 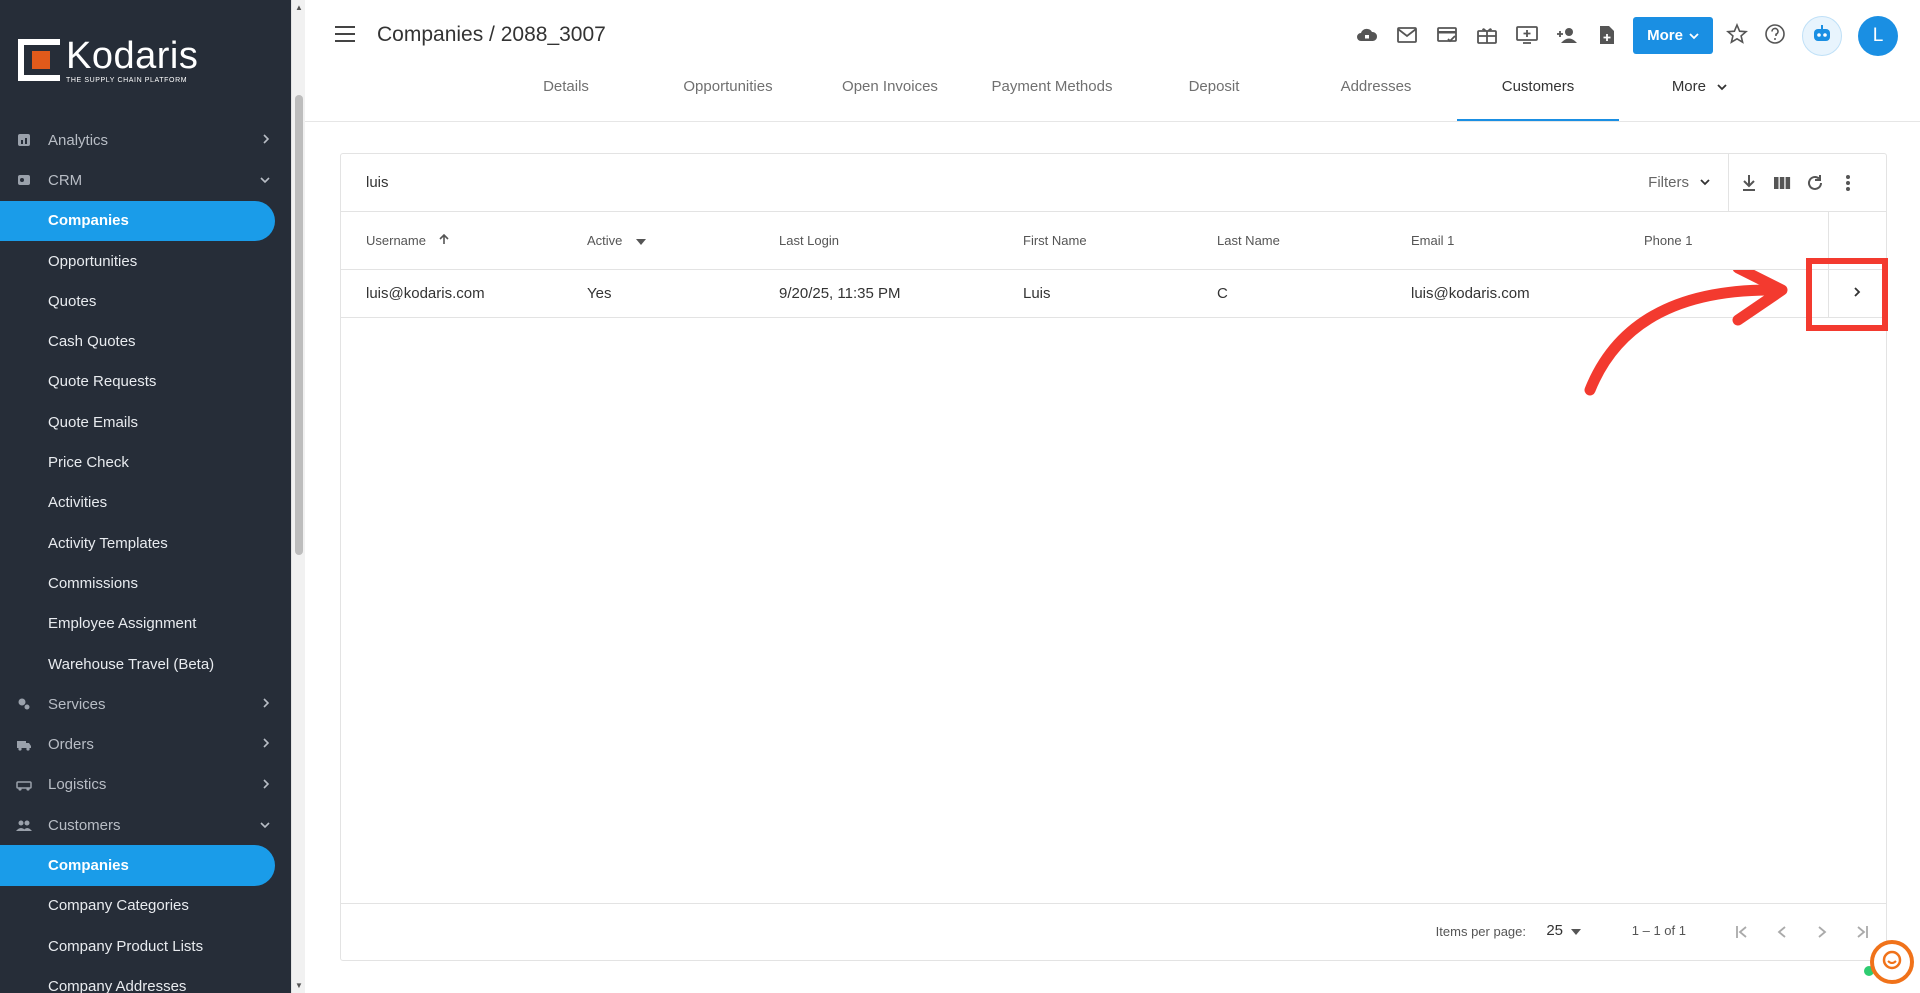 I want to click on sidebar-item-customers: Customers, so click(x=145, y=825).